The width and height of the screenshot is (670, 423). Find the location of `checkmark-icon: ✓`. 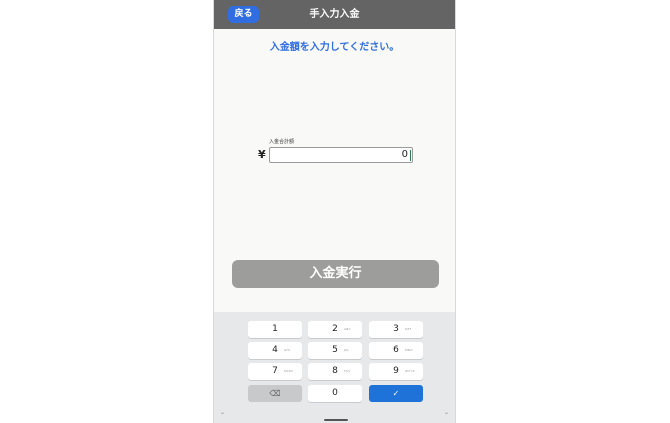

checkmark-icon: ✓ is located at coordinates (396, 393).